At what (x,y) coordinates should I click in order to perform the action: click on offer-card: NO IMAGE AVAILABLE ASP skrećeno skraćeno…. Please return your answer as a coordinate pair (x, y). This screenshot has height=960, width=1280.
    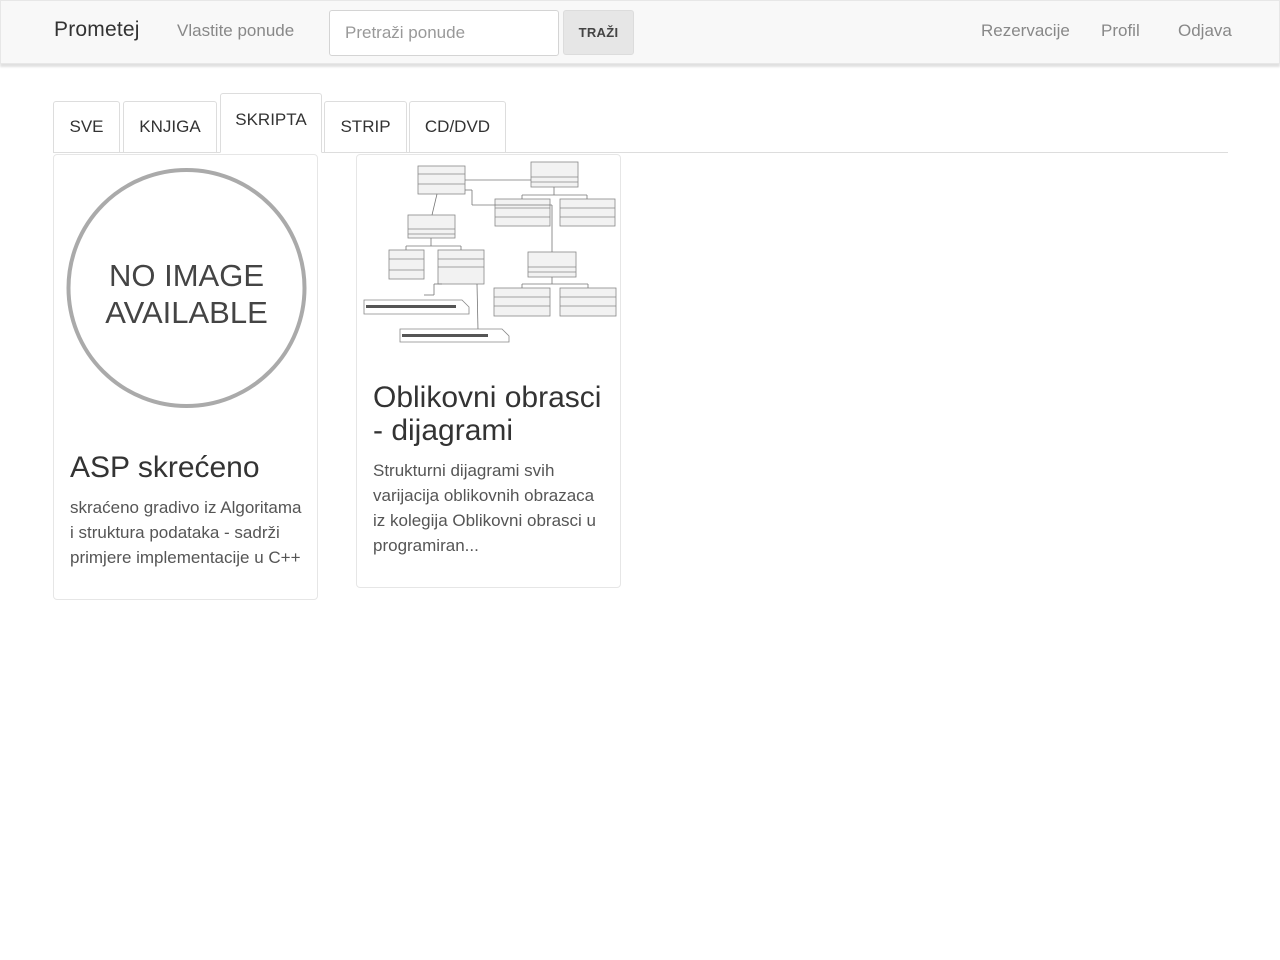
    Looking at the image, I should click on (185, 377).